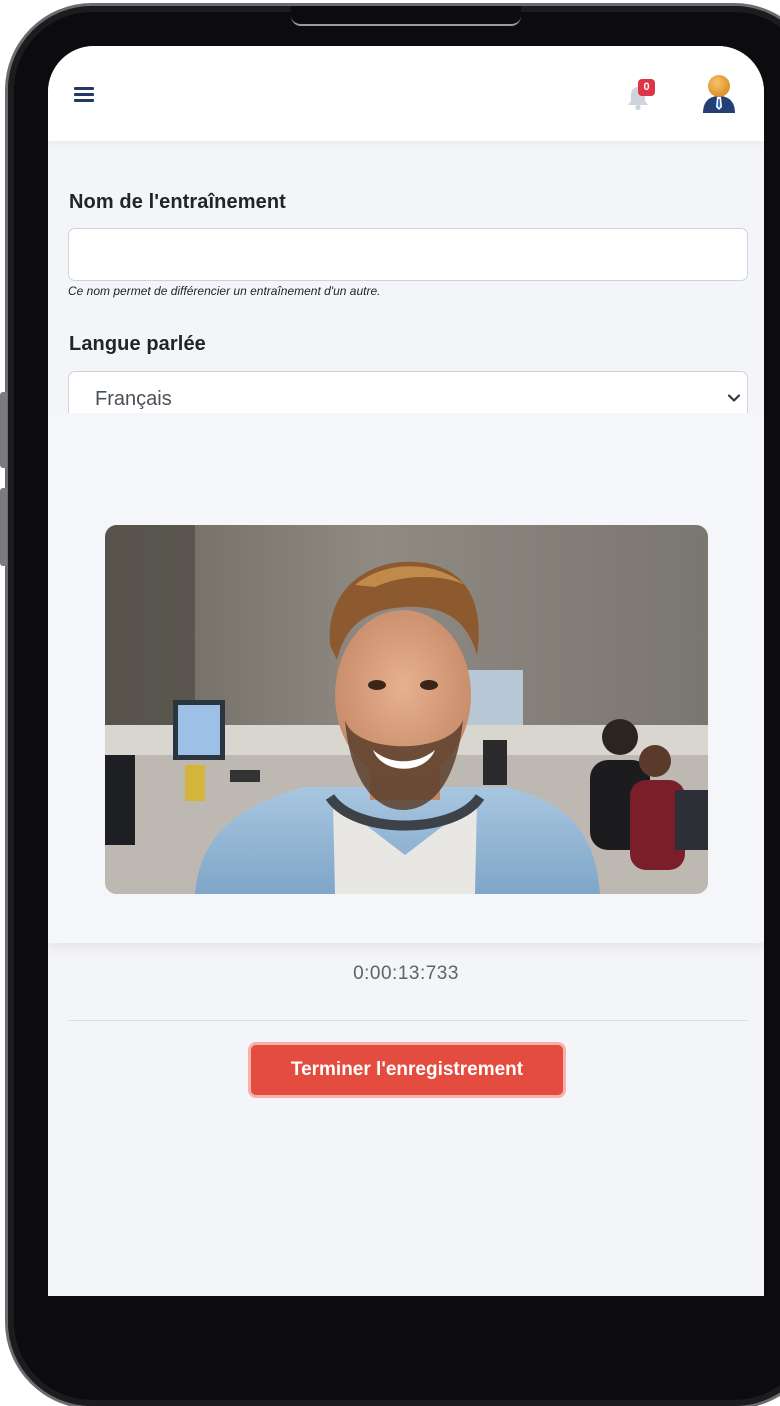 The width and height of the screenshot is (780, 1406). What do you see at coordinates (406, 973) in the screenshot?
I see `recording-timer: 0:00:13:733` at bounding box center [406, 973].